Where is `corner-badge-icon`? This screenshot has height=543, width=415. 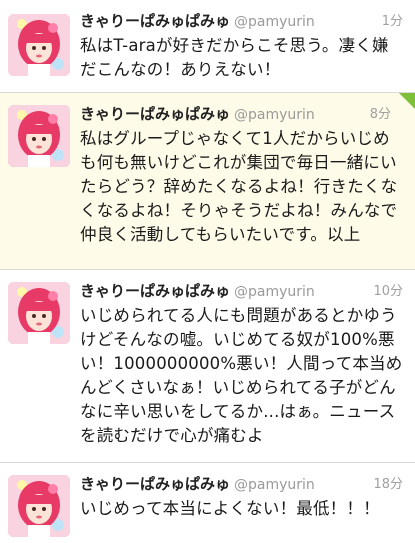 corner-badge-icon is located at coordinates (407, 101).